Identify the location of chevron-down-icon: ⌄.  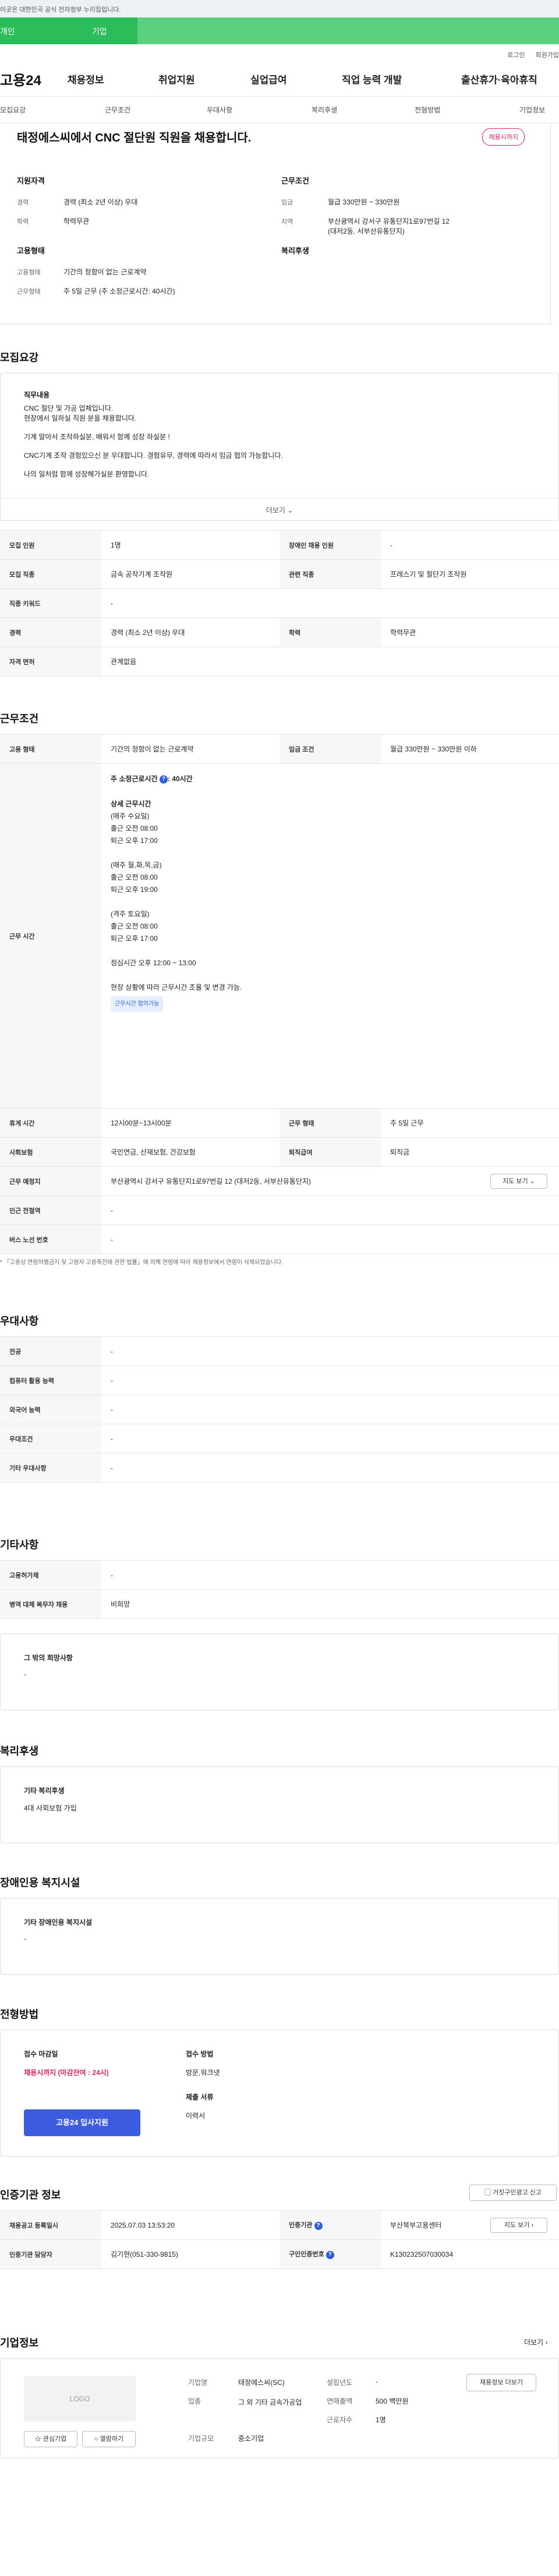
(290, 510).